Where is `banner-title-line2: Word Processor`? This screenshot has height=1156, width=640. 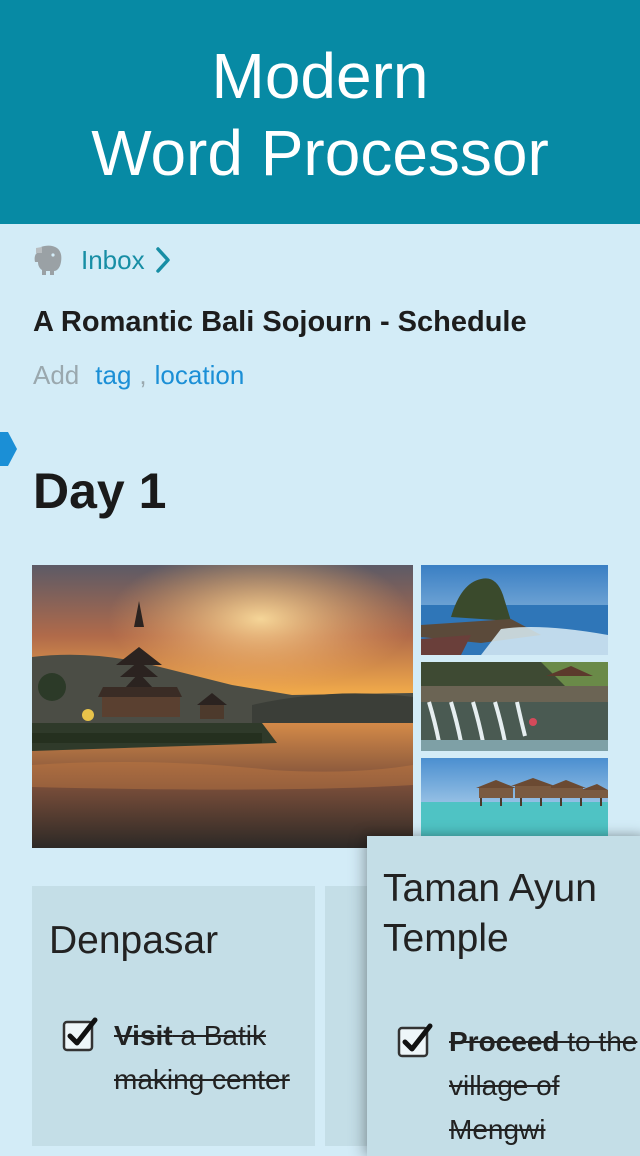 banner-title-line2: Word Processor is located at coordinates (320, 153).